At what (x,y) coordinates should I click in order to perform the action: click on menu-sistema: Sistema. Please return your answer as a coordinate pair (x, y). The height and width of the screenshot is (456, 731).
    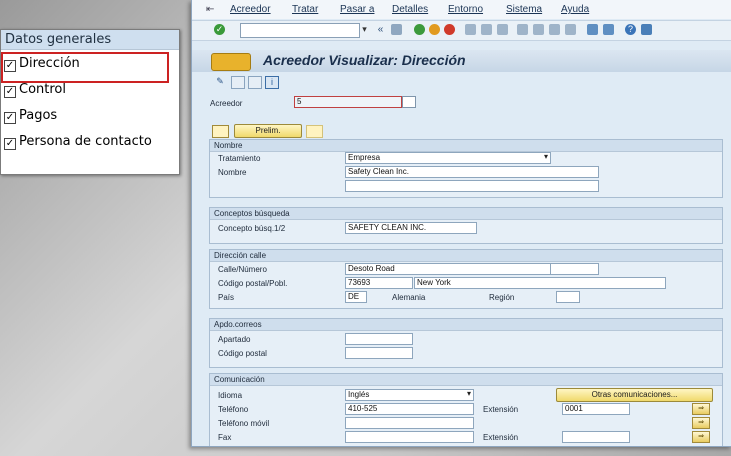
    Looking at the image, I should click on (524, 9).